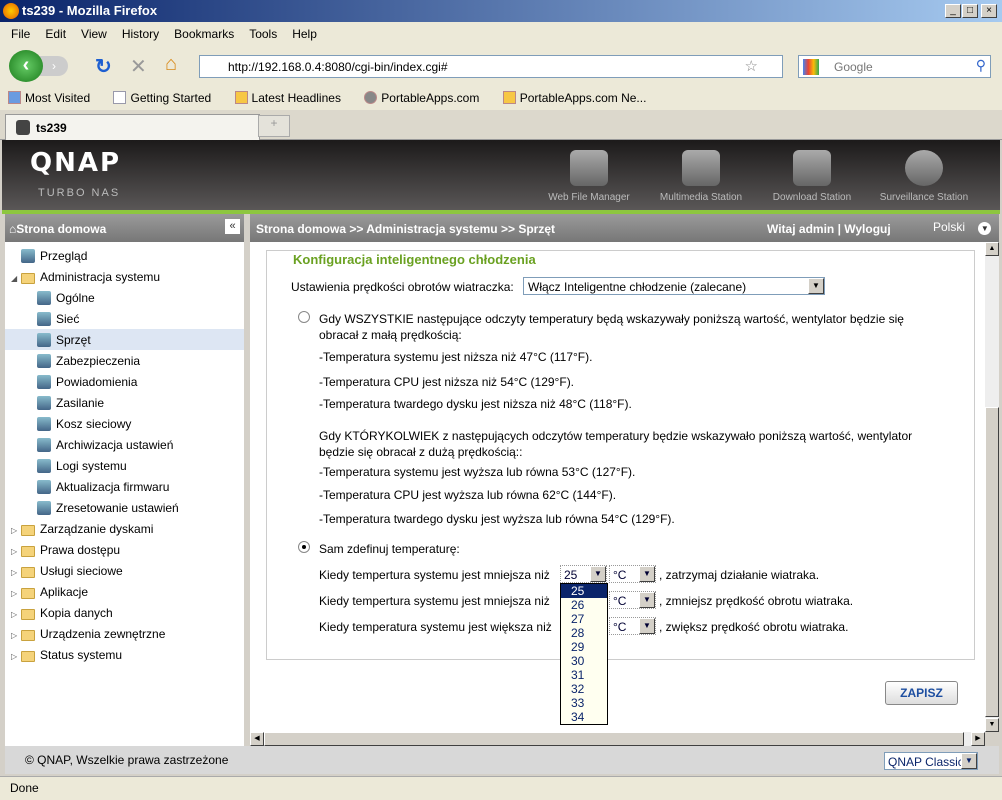 The height and width of the screenshot is (800, 1002). Describe the element at coordinates (171, 64) in the screenshot. I see `home-icon: ⌂` at that location.